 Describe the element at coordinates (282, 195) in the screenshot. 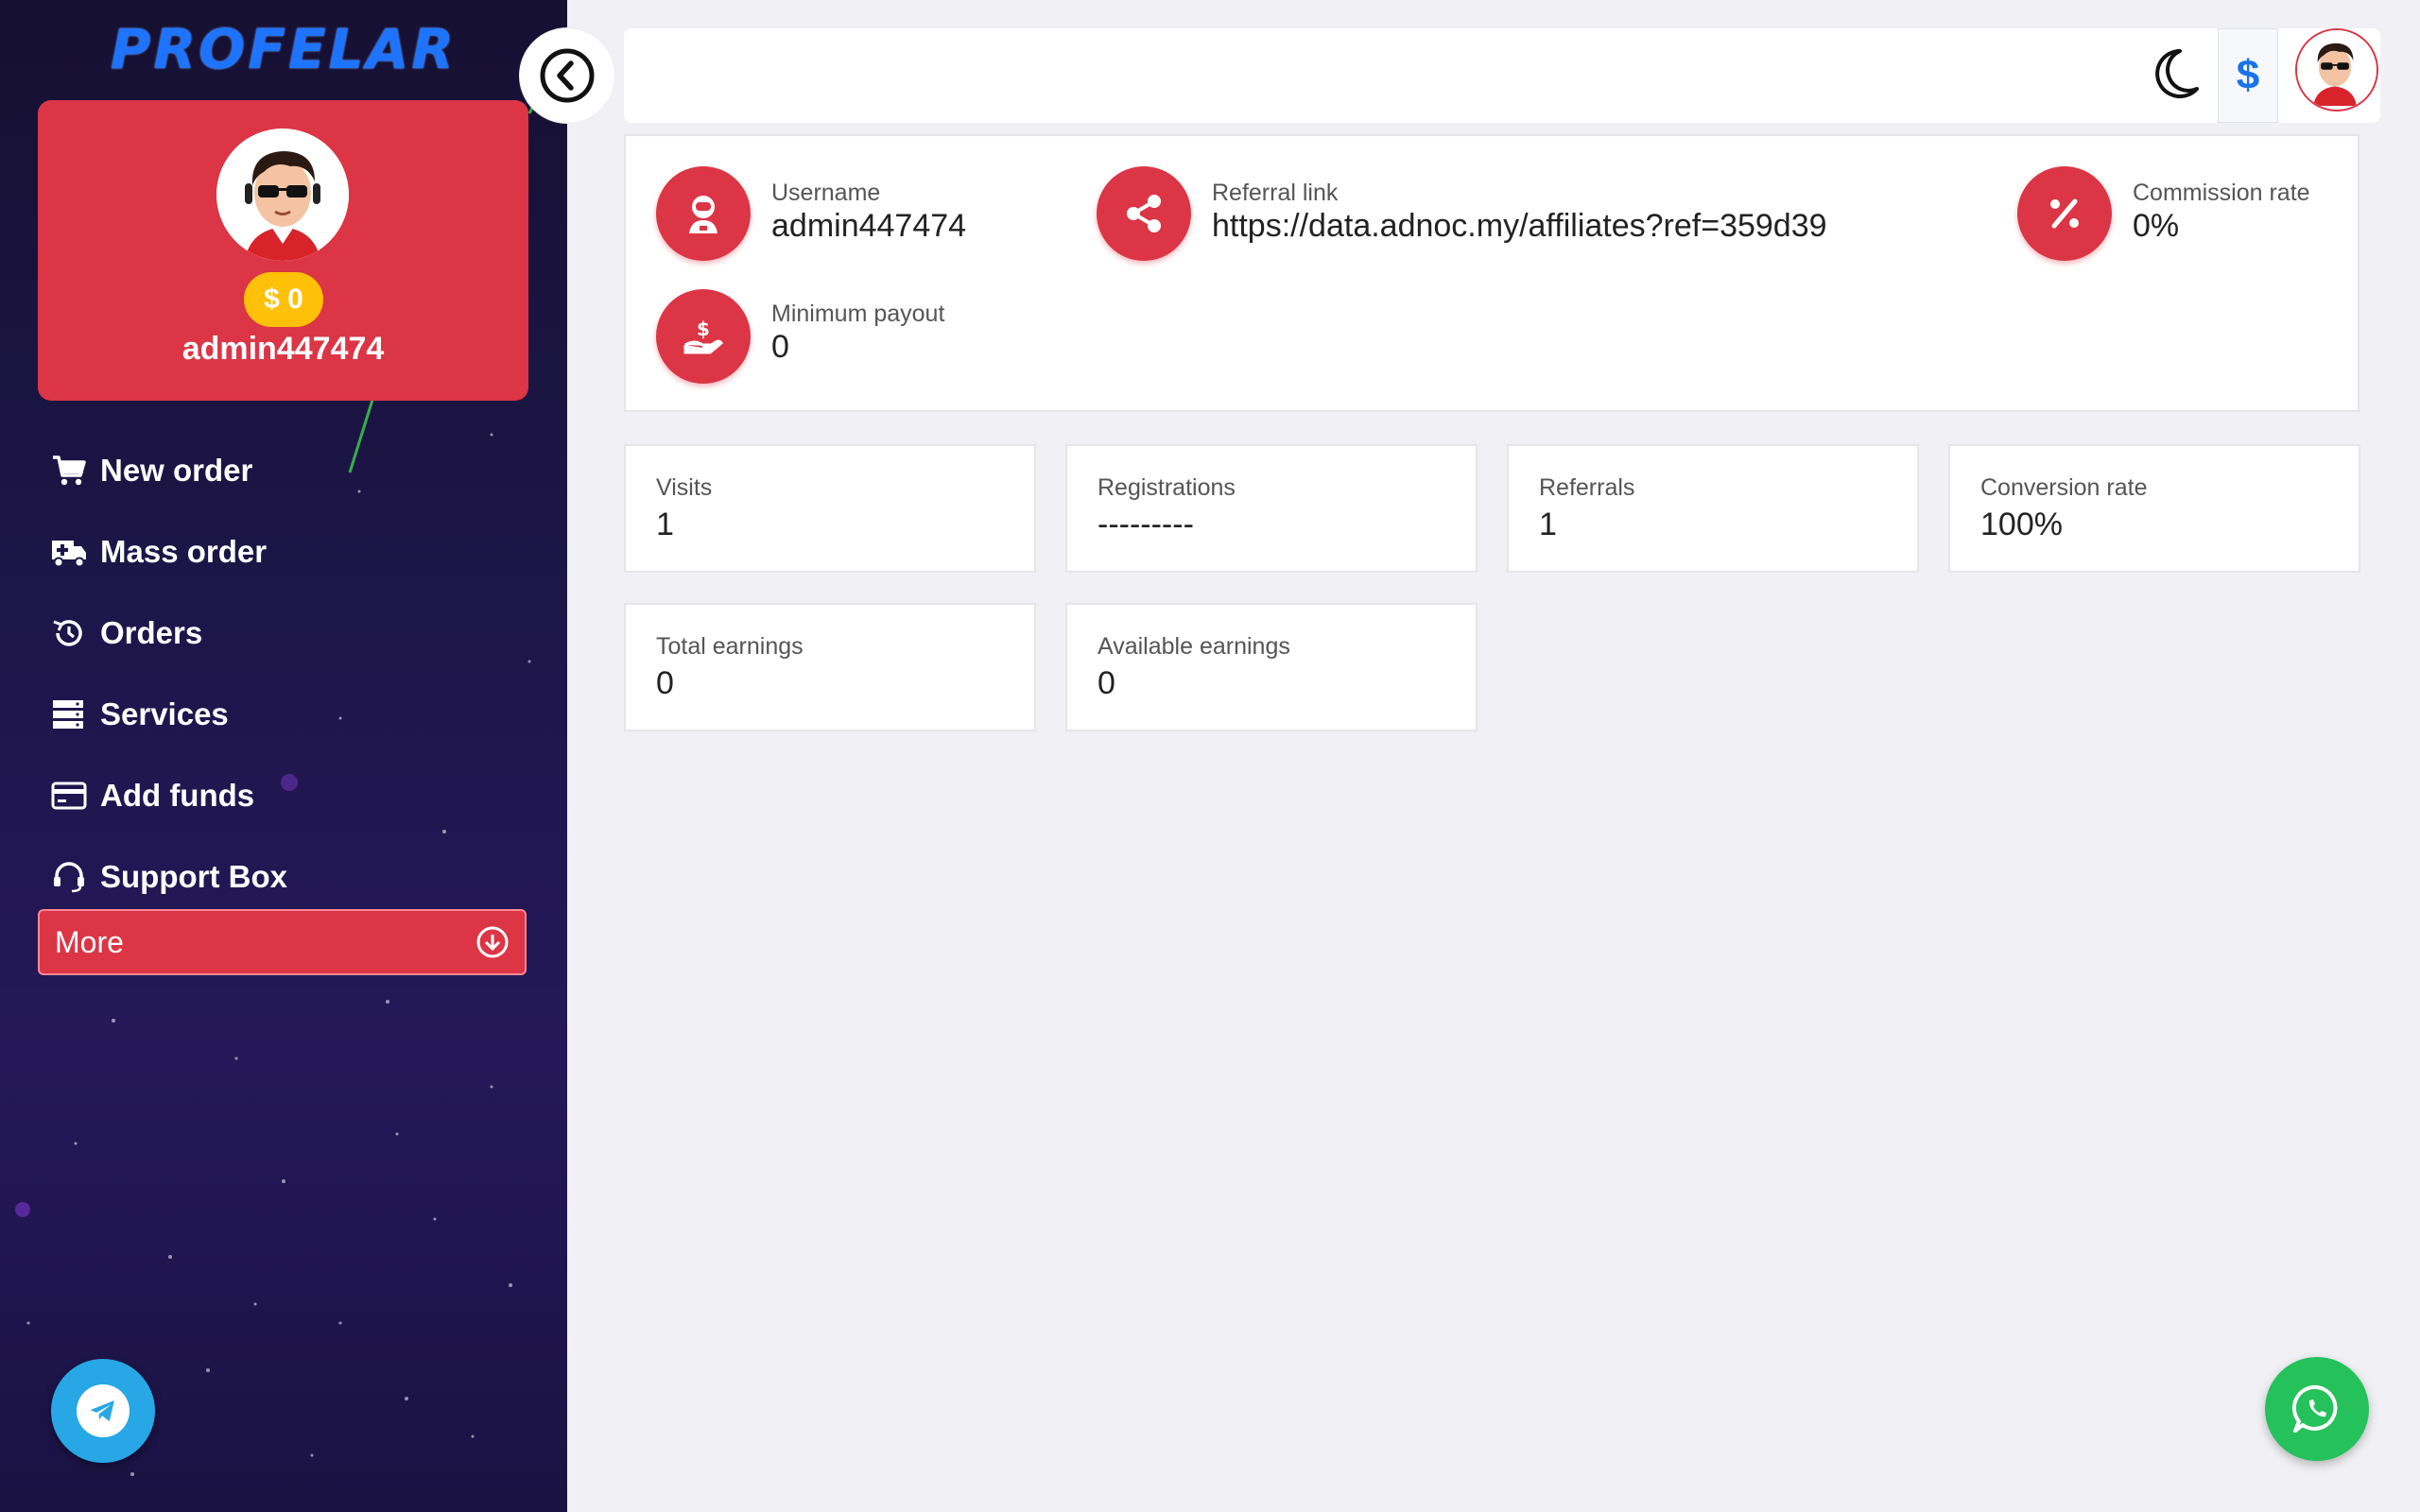

I see `user-avatar` at that location.